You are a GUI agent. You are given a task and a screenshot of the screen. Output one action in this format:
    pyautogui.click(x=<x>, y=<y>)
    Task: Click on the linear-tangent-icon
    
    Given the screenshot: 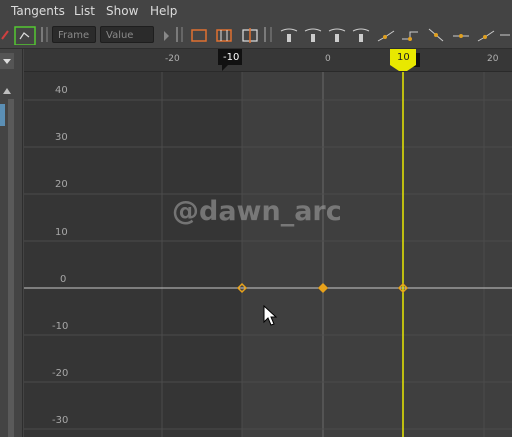 What is the action you would take?
    pyautogui.click(x=361, y=35)
    